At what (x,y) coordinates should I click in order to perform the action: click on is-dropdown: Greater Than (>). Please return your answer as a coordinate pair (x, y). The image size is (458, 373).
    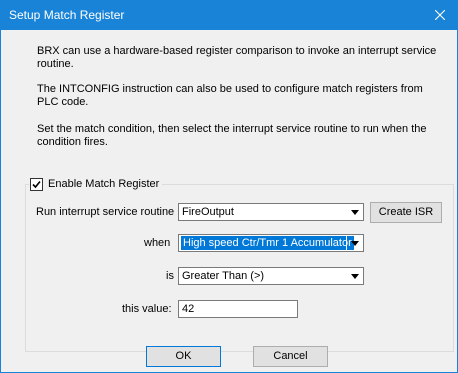
    Looking at the image, I should click on (271, 276).